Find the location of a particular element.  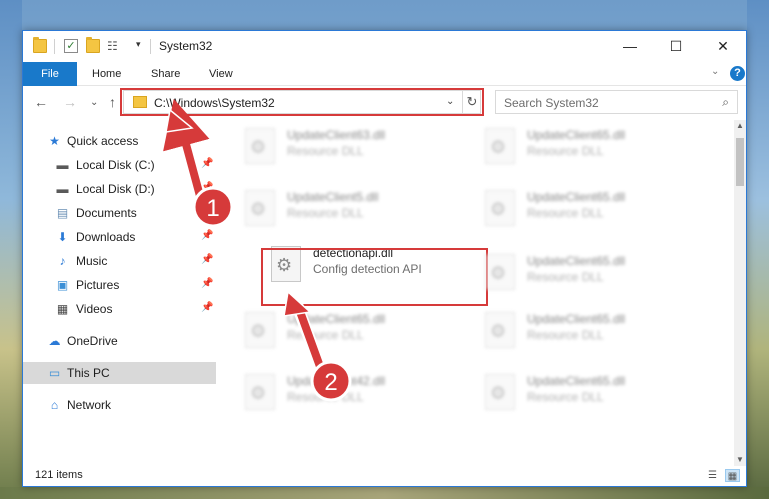

sidebar-item-pictures: ▣ Pictures 📌 is located at coordinates (119, 285).